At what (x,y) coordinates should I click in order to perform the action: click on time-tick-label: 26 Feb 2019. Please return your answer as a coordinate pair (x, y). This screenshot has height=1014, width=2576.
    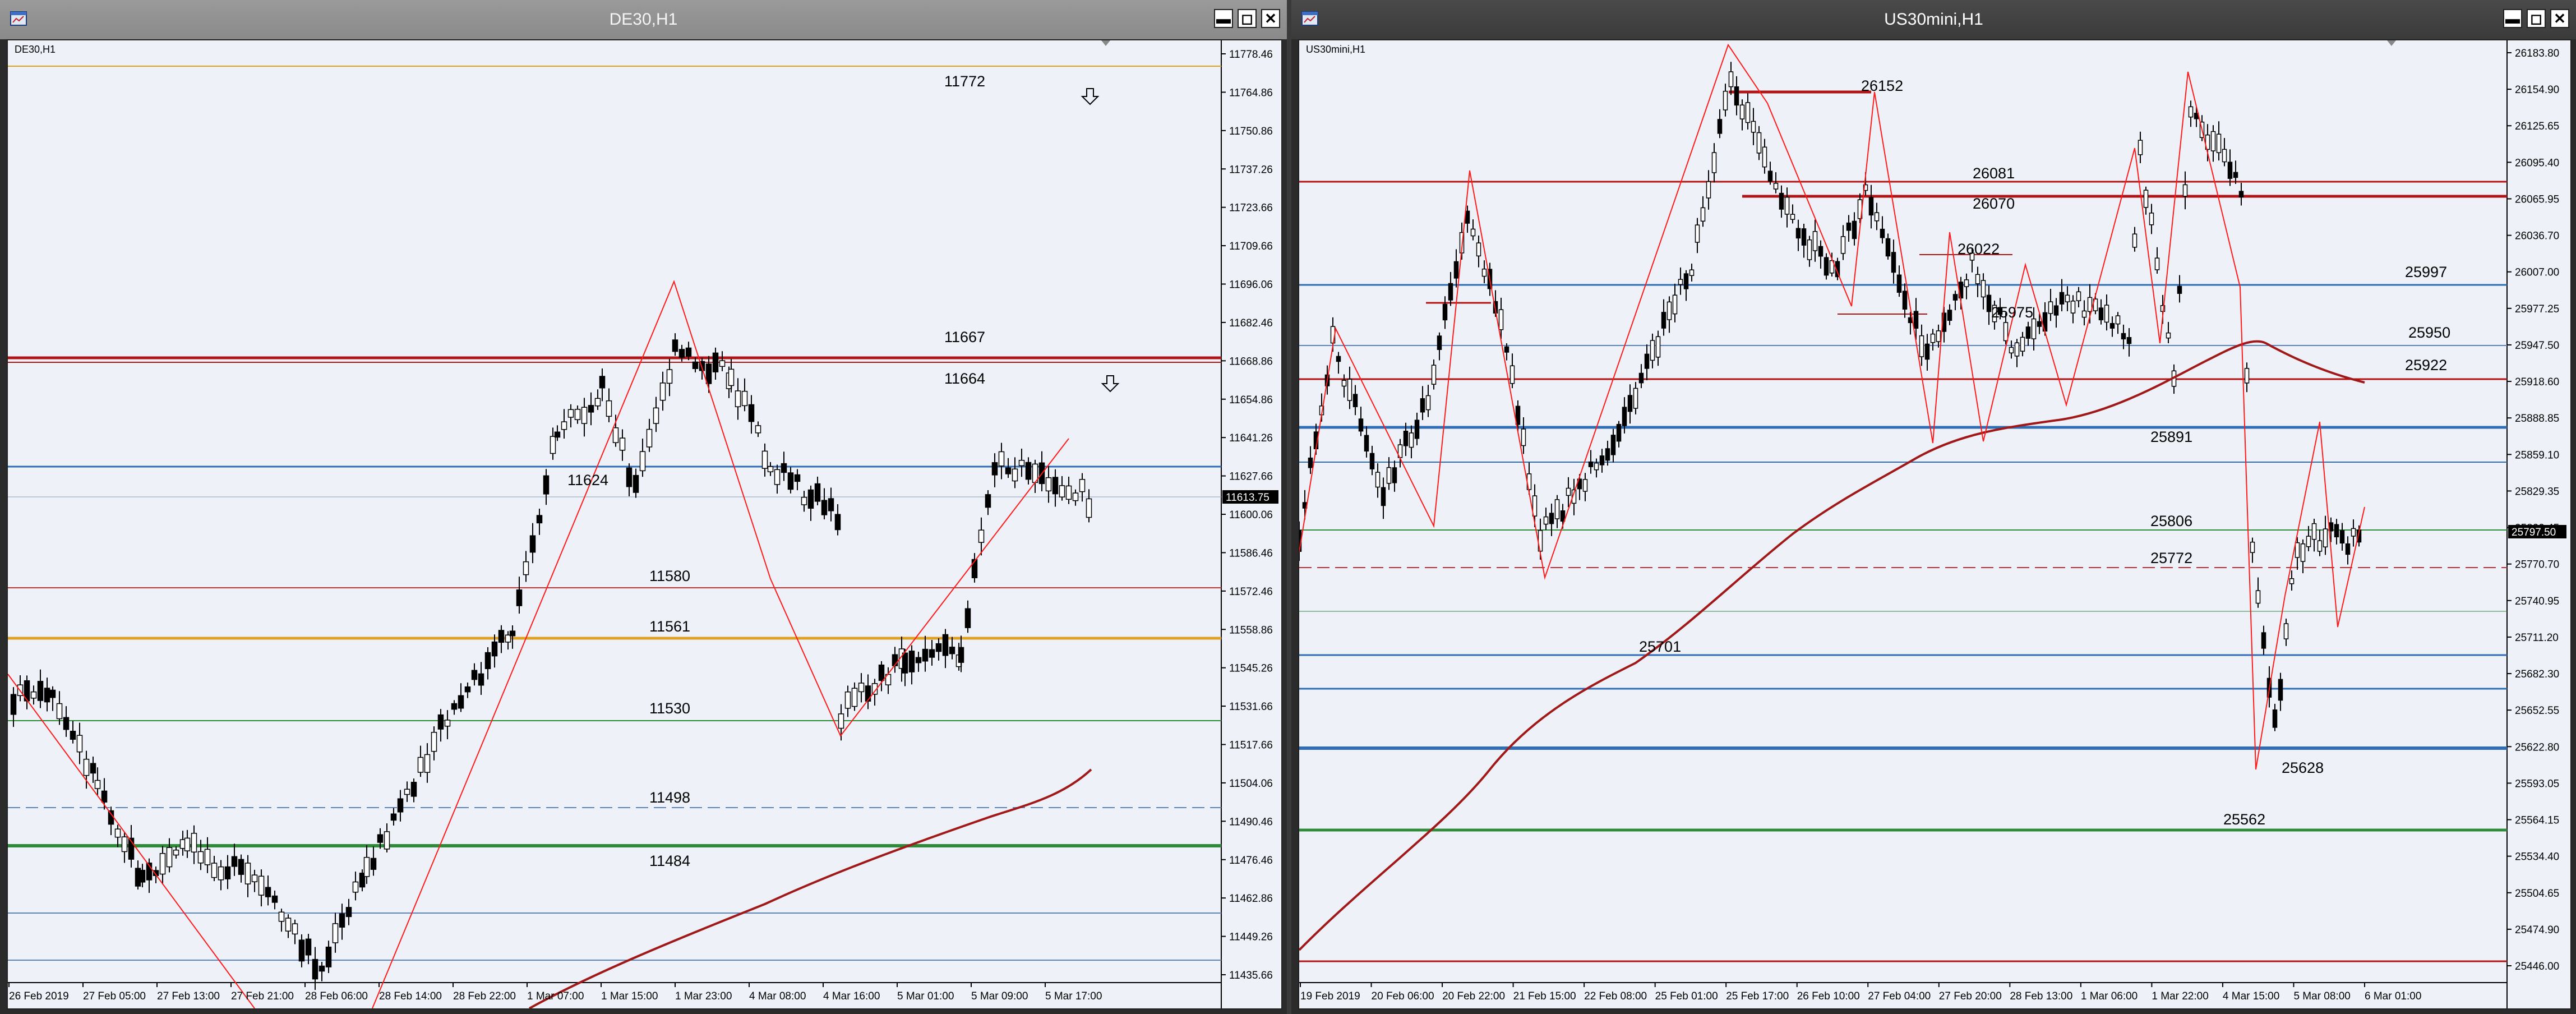
    Looking at the image, I should click on (39, 996).